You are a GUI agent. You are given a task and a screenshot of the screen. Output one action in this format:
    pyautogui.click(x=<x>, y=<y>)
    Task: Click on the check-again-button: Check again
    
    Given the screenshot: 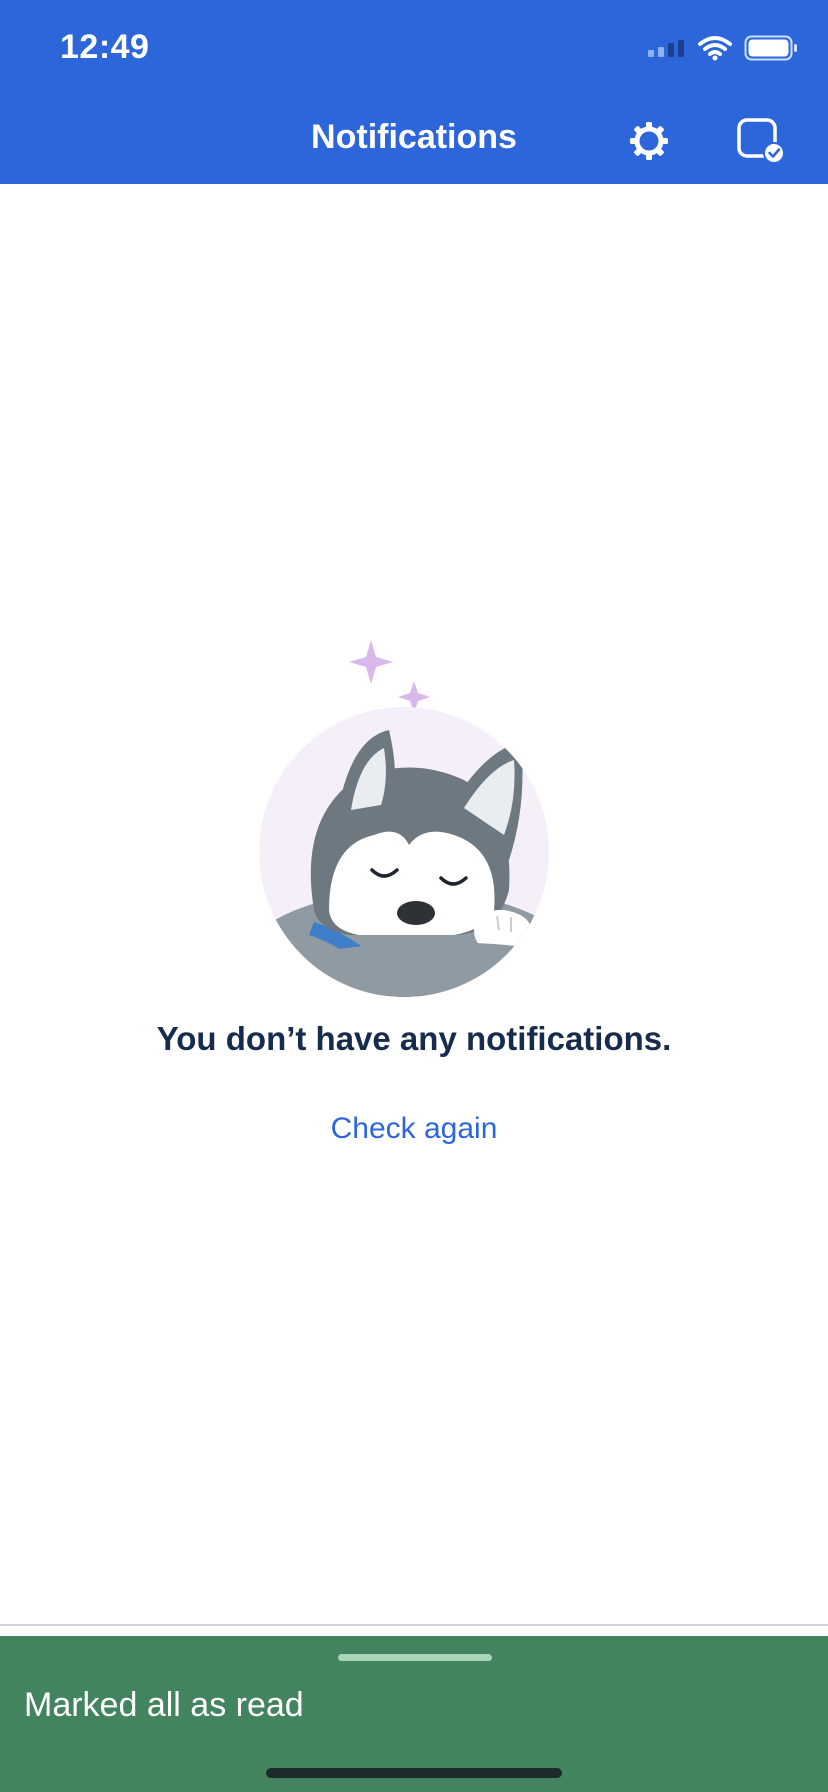 What is the action you would take?
    pyautogui.click(x=414, y=1129)
    